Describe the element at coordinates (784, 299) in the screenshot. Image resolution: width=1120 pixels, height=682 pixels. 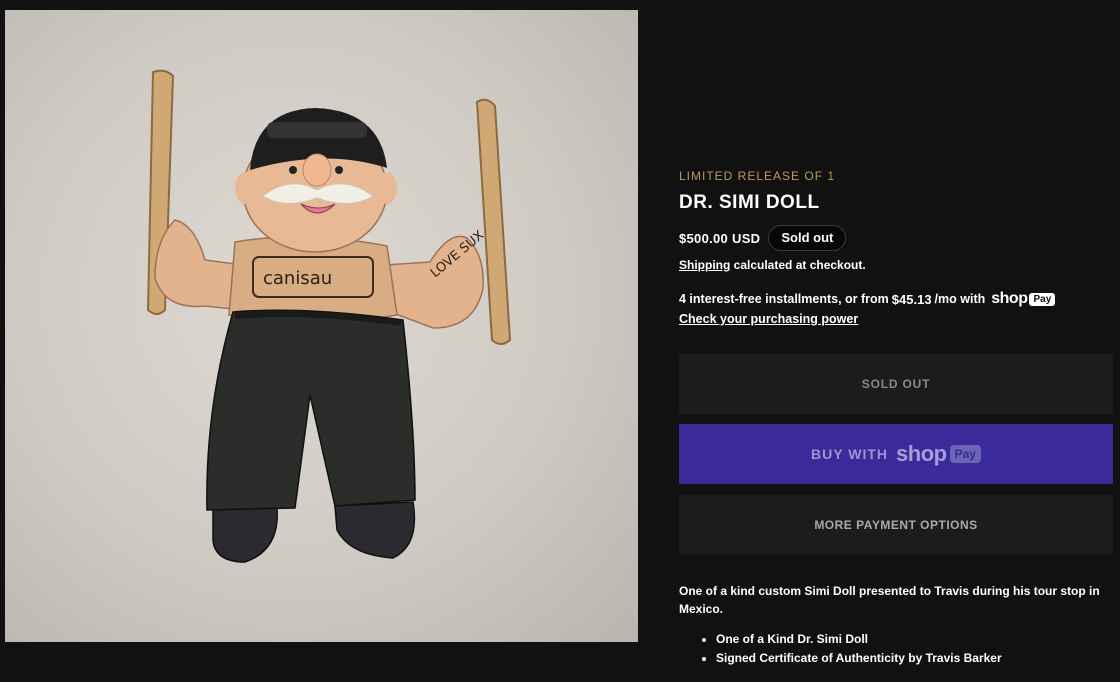
I see `installments-prefix: 4 interest-free installments, or from` at that location.